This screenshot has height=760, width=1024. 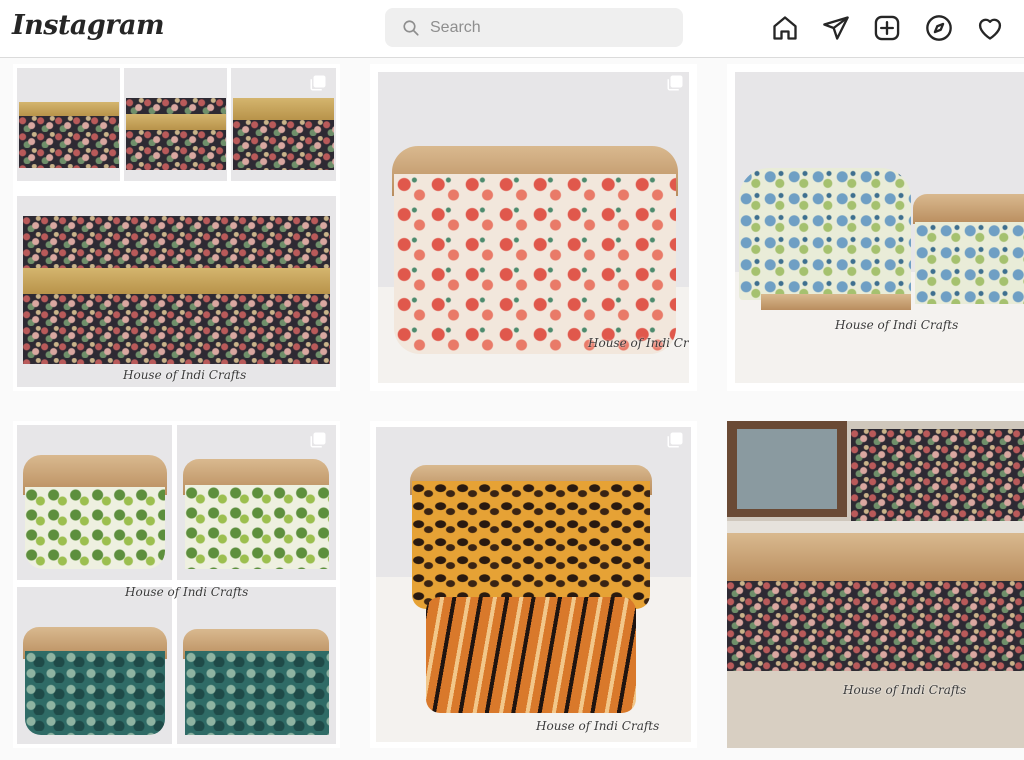 I want to click on top-navigation-bar: Instagram, so click(x=512, y=29).